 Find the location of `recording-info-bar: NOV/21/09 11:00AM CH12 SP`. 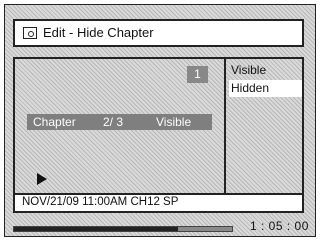

recording-info-bar: NOV/21/09 11:00AM CH12 SP is located at coordinates (158, 204).